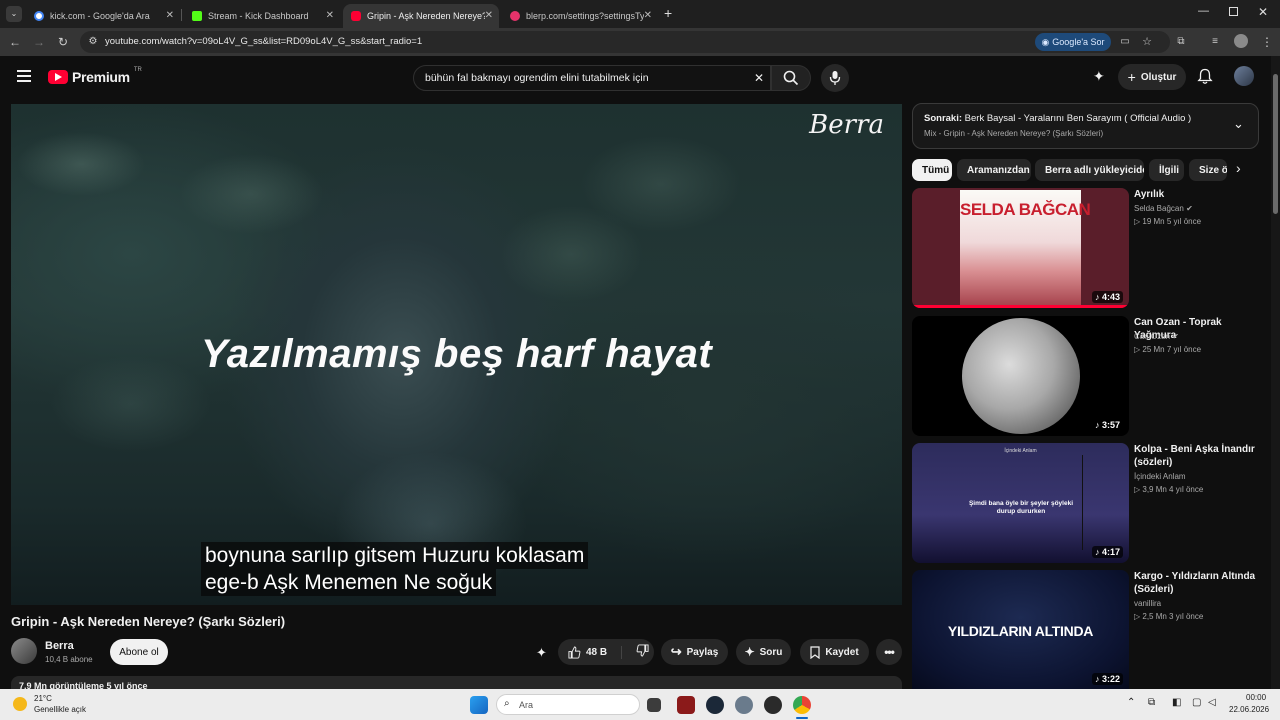 This screenshot has height=720, width=1280. What do you see at coordinates (1125, 42) in the screenshot?
I see `cast-icon: ▭` at bounding box center [1125, 42].